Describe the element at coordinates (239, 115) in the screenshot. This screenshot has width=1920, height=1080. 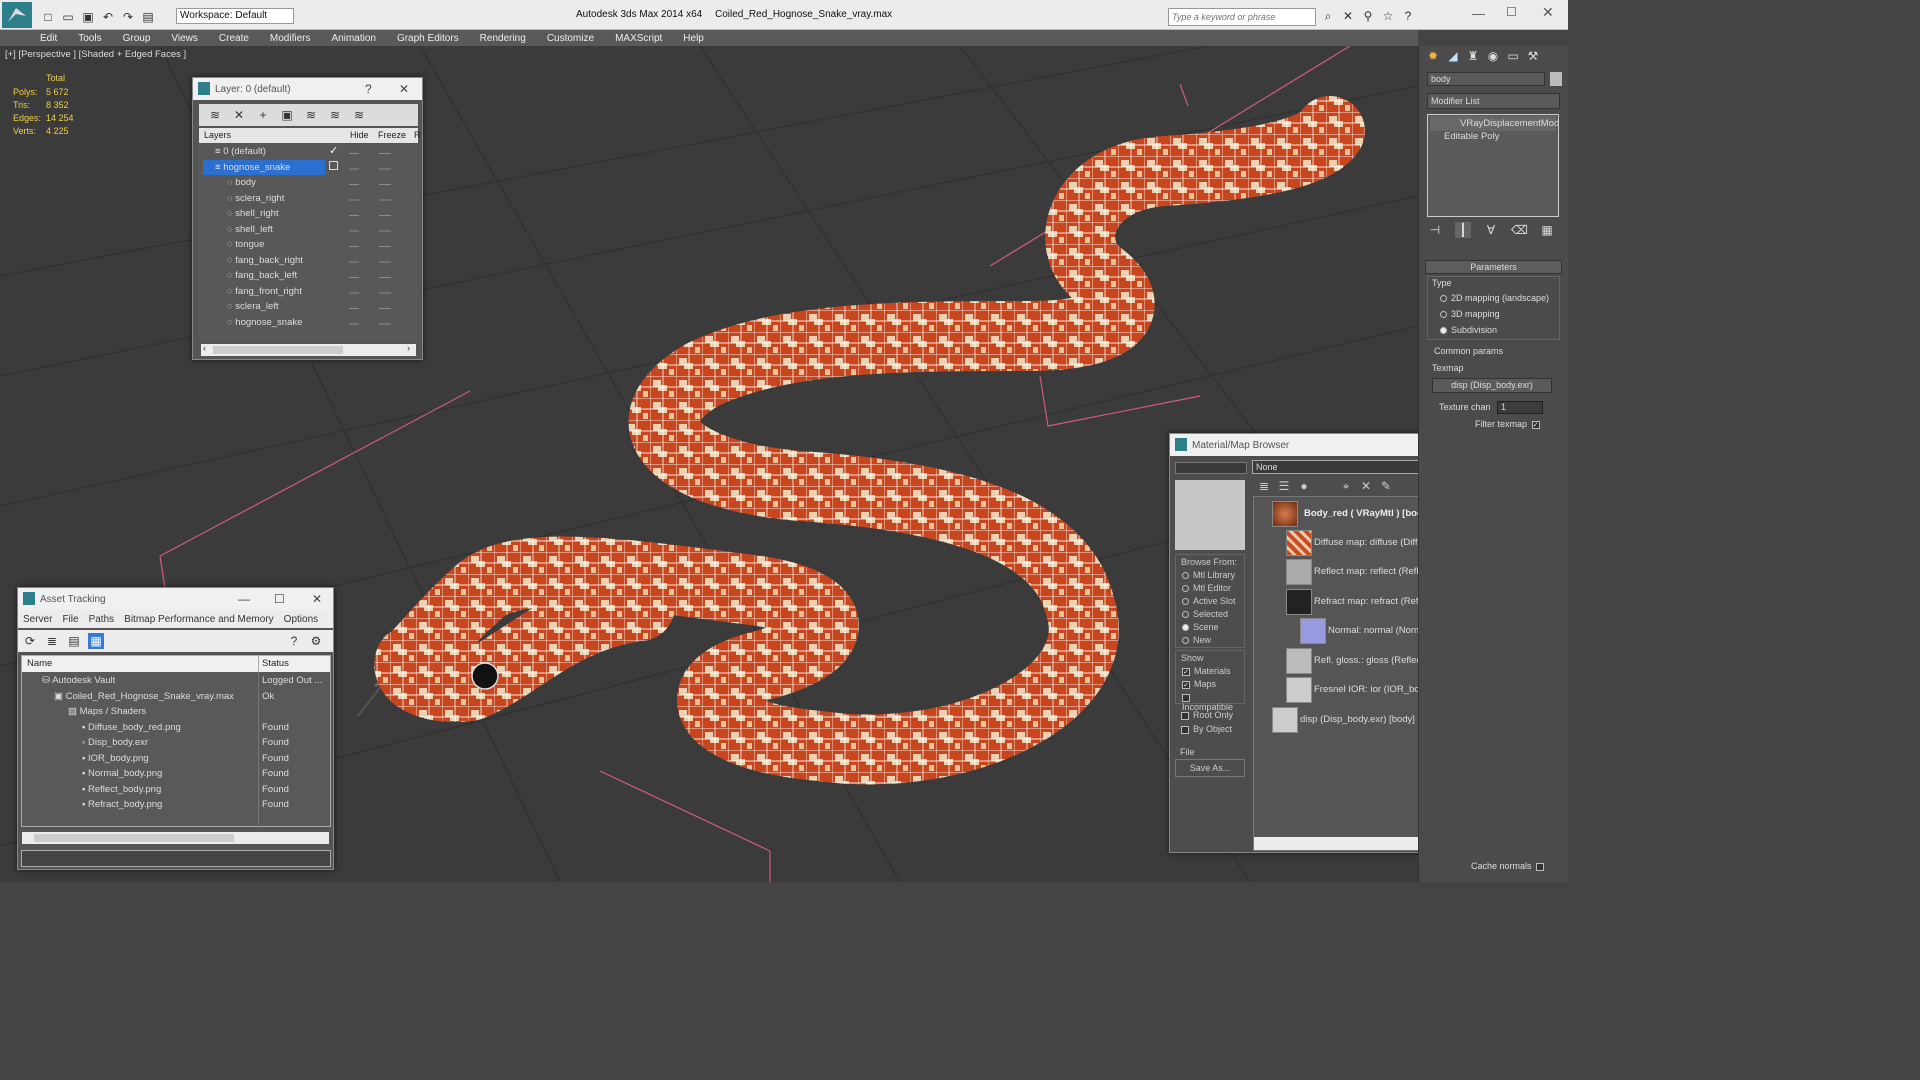
I see `delete-layer-icon: ✕` at that location.